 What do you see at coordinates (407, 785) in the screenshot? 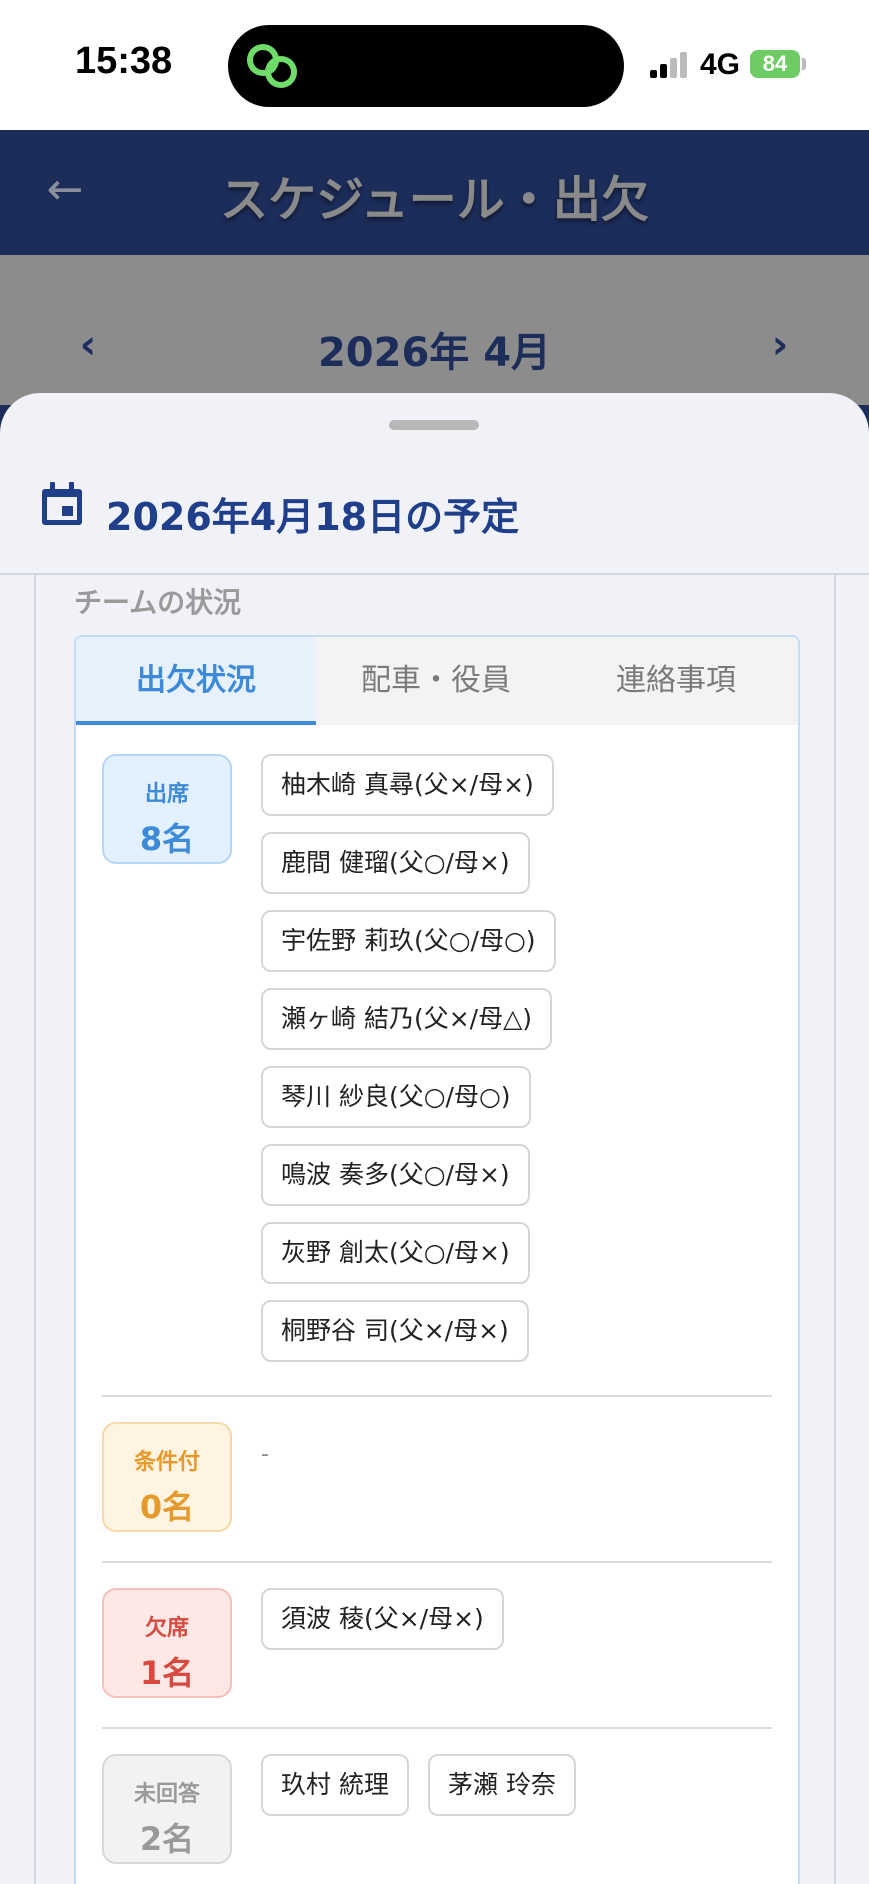
I see `member-chip: 柚木崎 真尋(父×/母×)` at bounding box center [407, 785].